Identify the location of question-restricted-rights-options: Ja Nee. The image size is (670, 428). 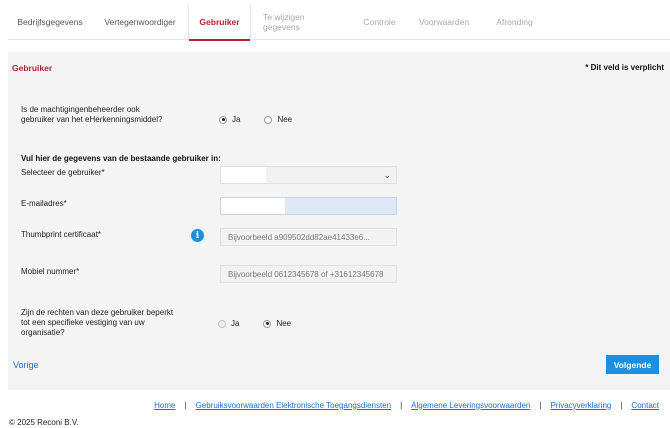
(266, 323).